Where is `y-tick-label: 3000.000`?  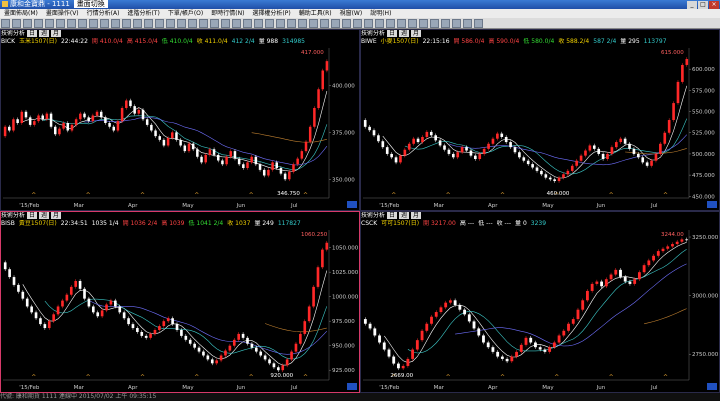 y-tick-label: 3000.000 is located at coordinates (705, 297).